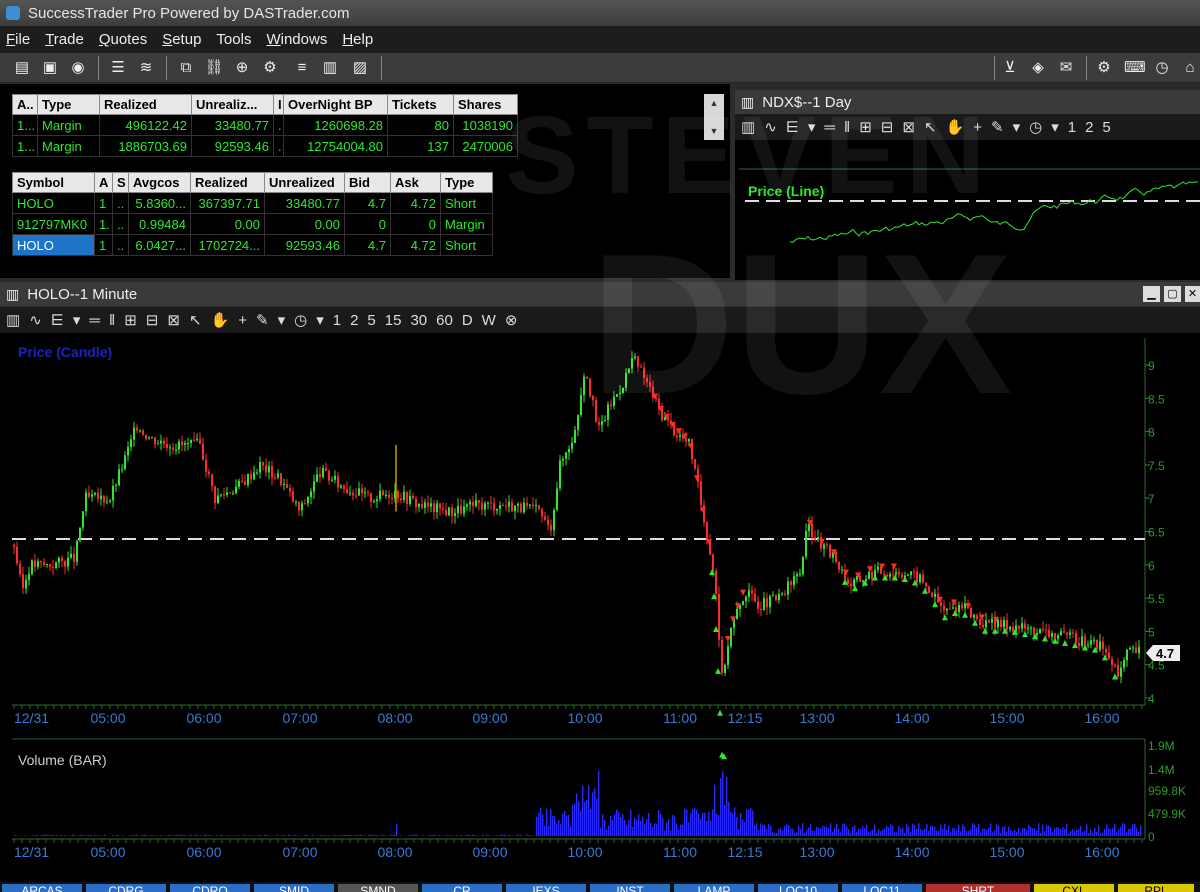  What do you see at coordinates (330, 68) in the screenshot?
I see `bar-chart-icon: ▥` at bounding box center [330, 68].